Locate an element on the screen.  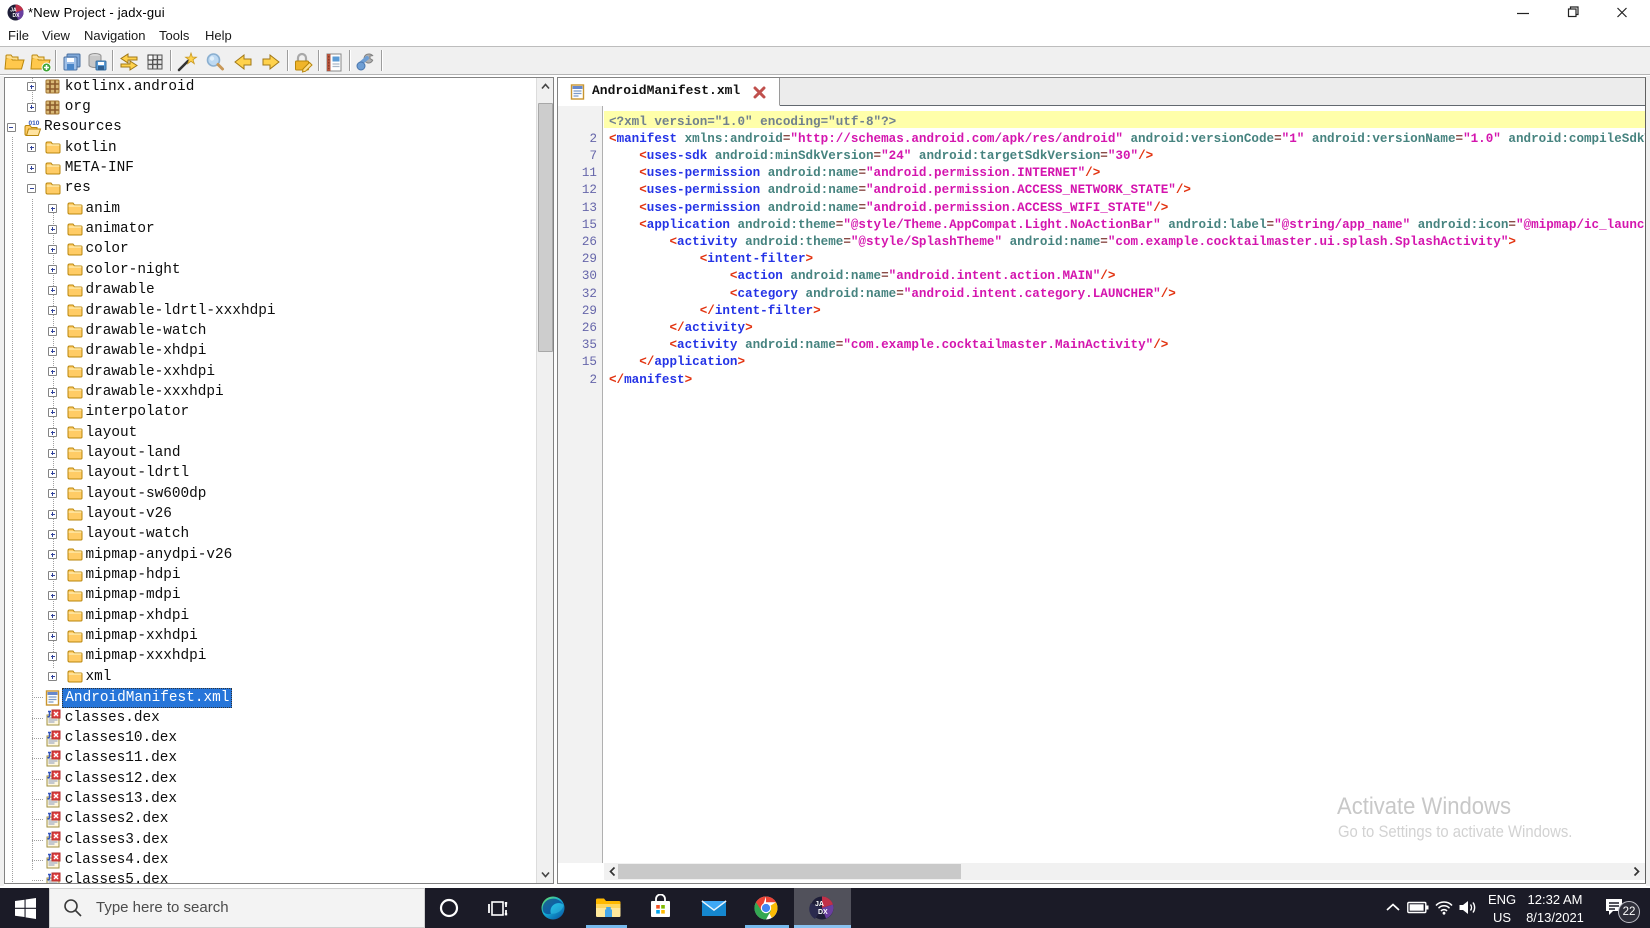
svg-text: JA is located at coordinates (819, 904).